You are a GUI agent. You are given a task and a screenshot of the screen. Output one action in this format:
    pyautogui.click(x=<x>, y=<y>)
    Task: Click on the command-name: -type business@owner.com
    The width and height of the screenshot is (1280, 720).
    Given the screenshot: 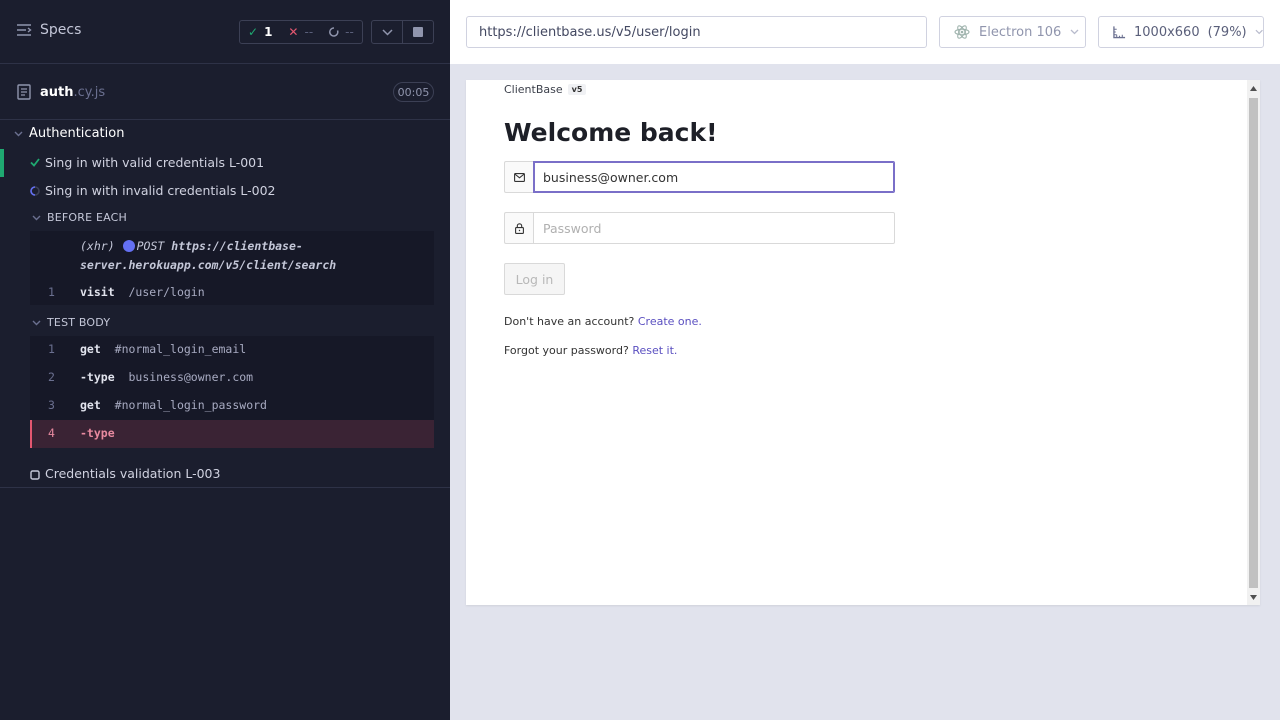 What is the action you would take?
    pyautogui.click(x=166, y=377)
    